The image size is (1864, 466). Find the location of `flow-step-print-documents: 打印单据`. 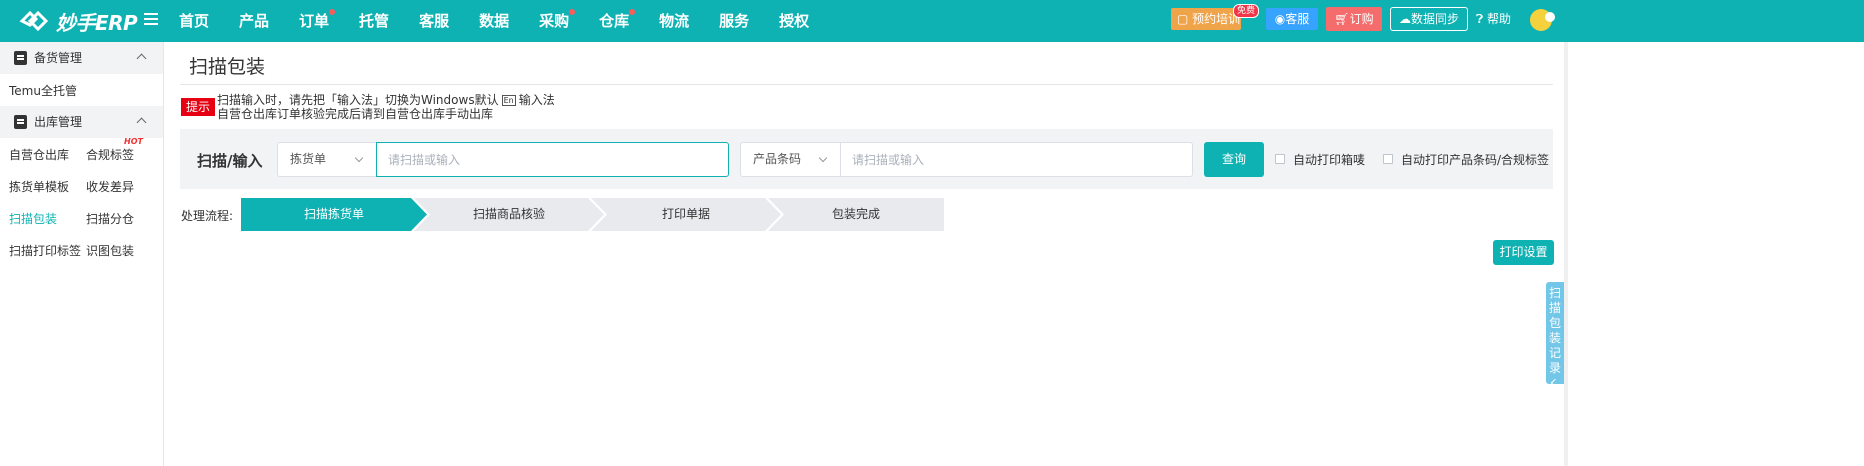

flow-step-print-documents: 打印单据 is located at coordinates (686, 214).